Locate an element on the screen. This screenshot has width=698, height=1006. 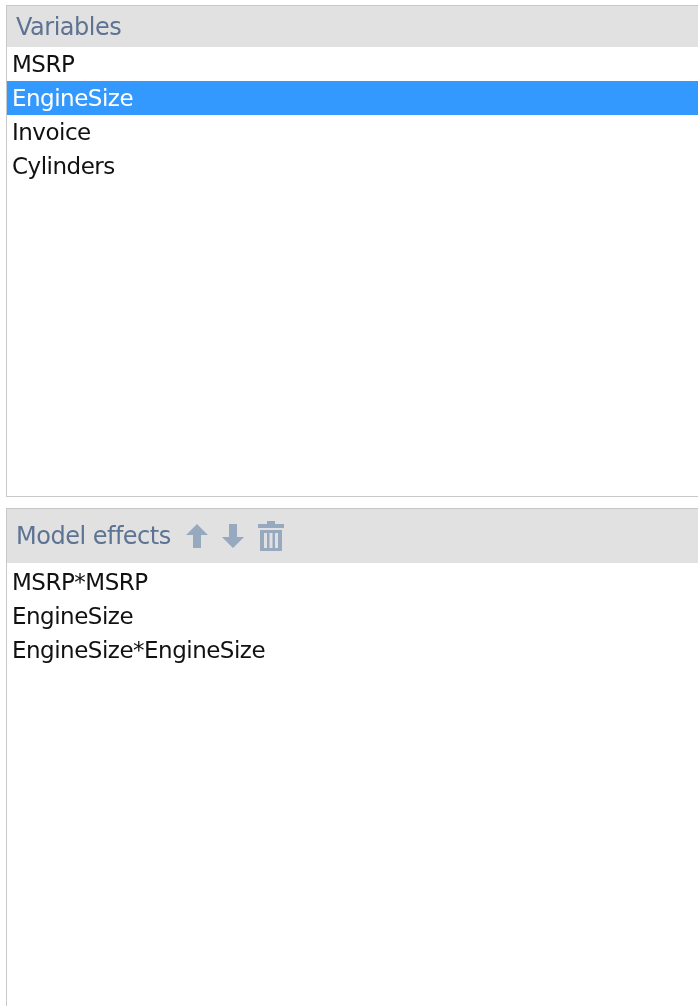
list-item: EngineSize is located at coordinates (352, 616).